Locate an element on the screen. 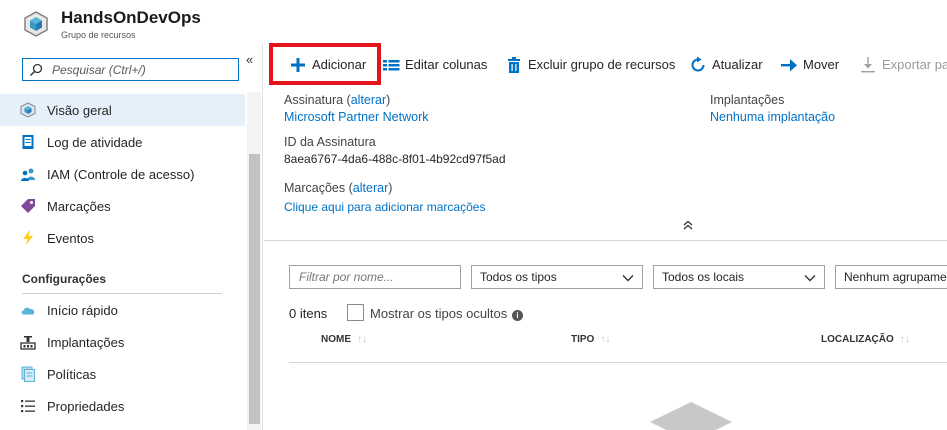  export-button: Exportar pa is located at coordinates (903, 65).